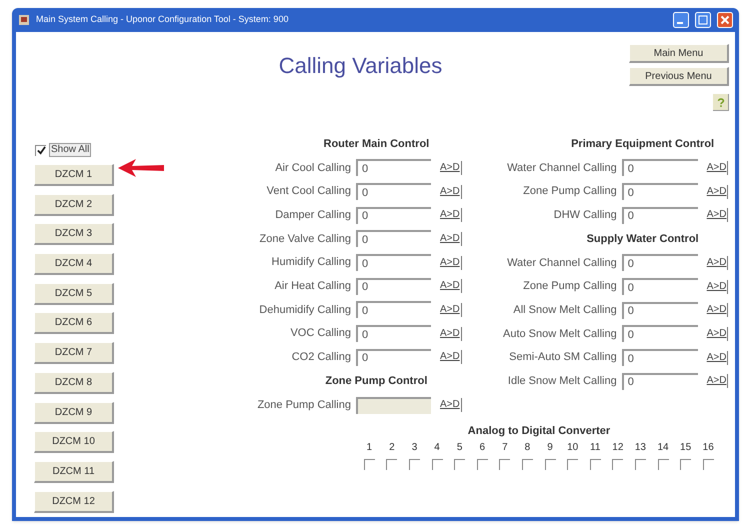 The height and width of the screenshot is (527, 743). What do you see at coordinates (70, 150) in the screenshot?
I see `checkbox-label: Show All` at bounding box center [70, 150].